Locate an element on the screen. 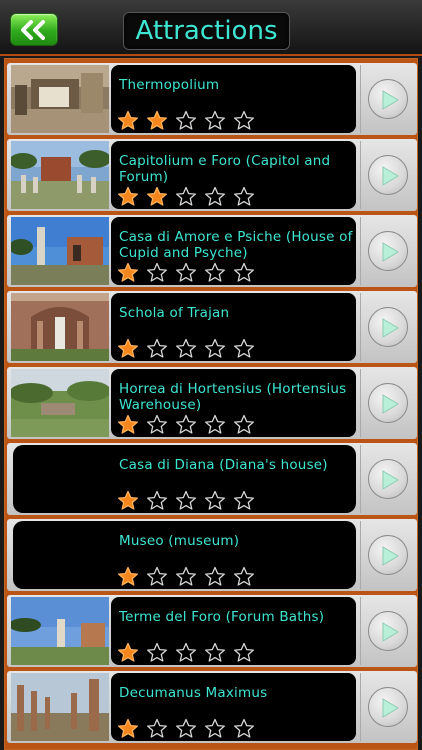  list-item: Schola of Trajan is located at coordinates (212, 327).